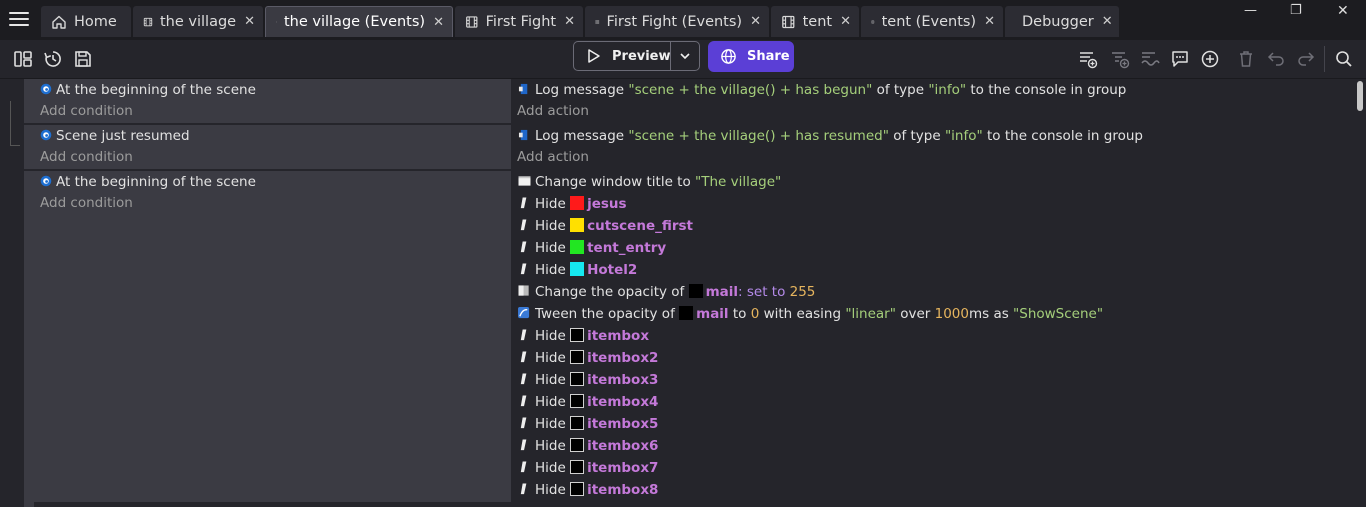 This screenshot has width=1366, height=507. Describe the element at coordinates (29, 293) in the screenshot. I see `event-drag-strip` at that location.